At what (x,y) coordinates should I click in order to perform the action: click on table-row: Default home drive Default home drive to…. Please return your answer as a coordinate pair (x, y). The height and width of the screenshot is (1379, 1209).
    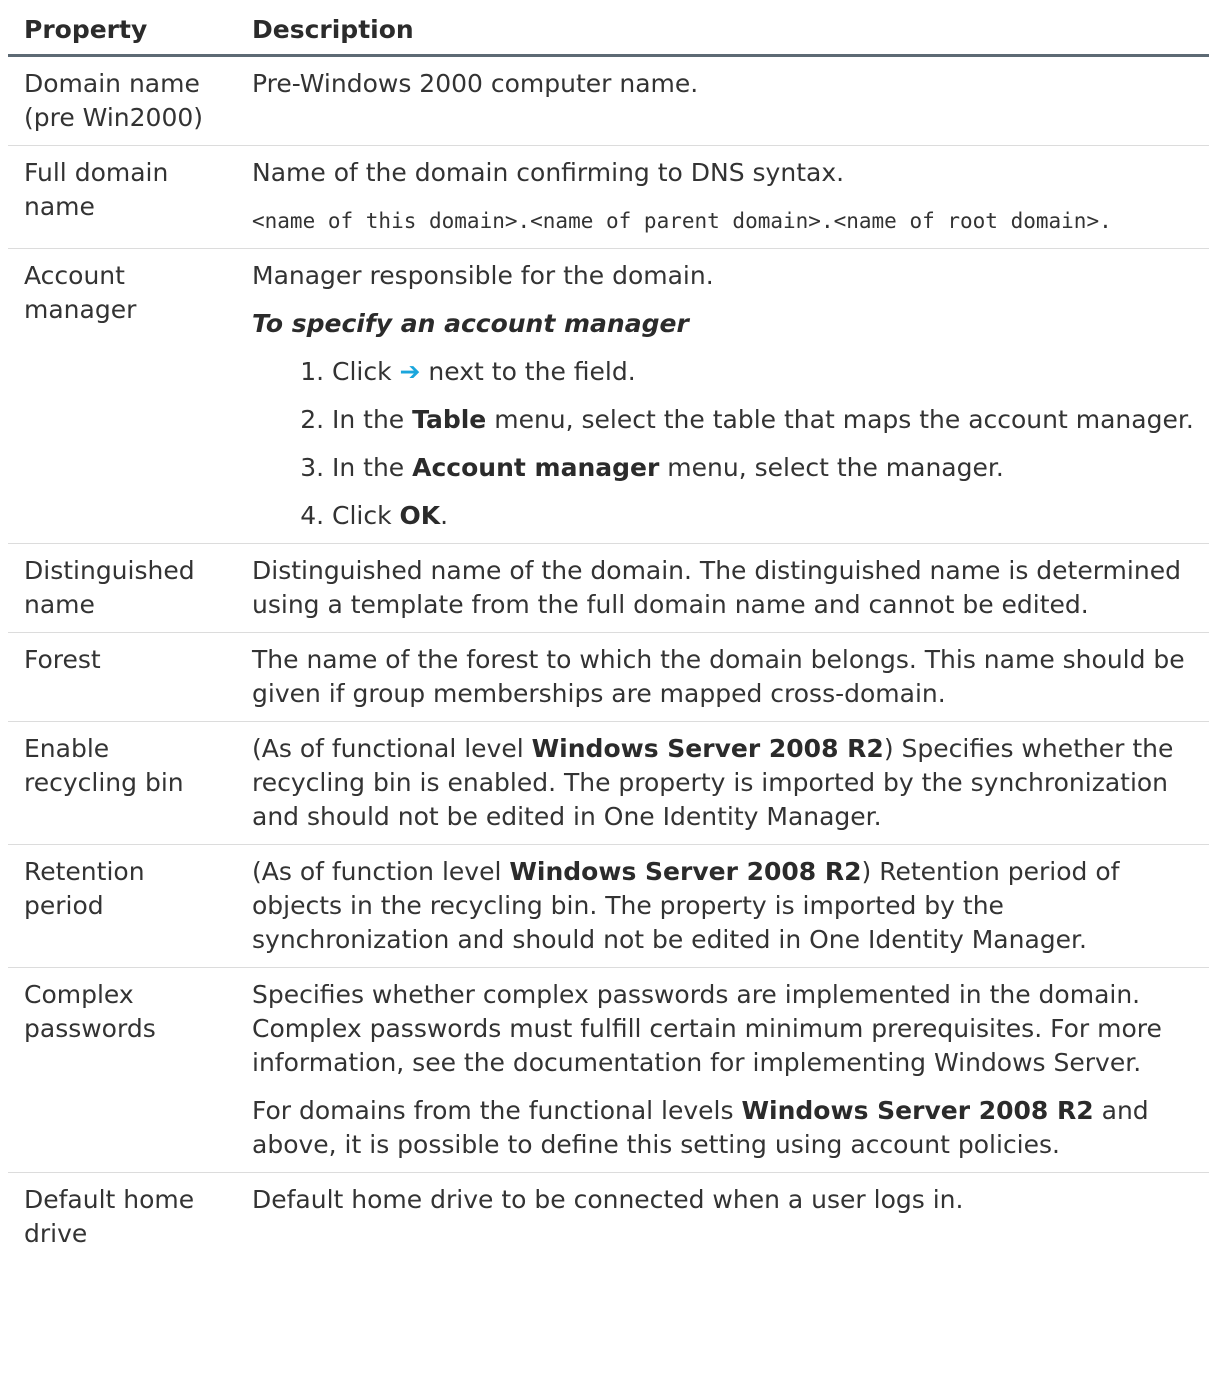
    Looking at the image, I should click on (608, 1217).